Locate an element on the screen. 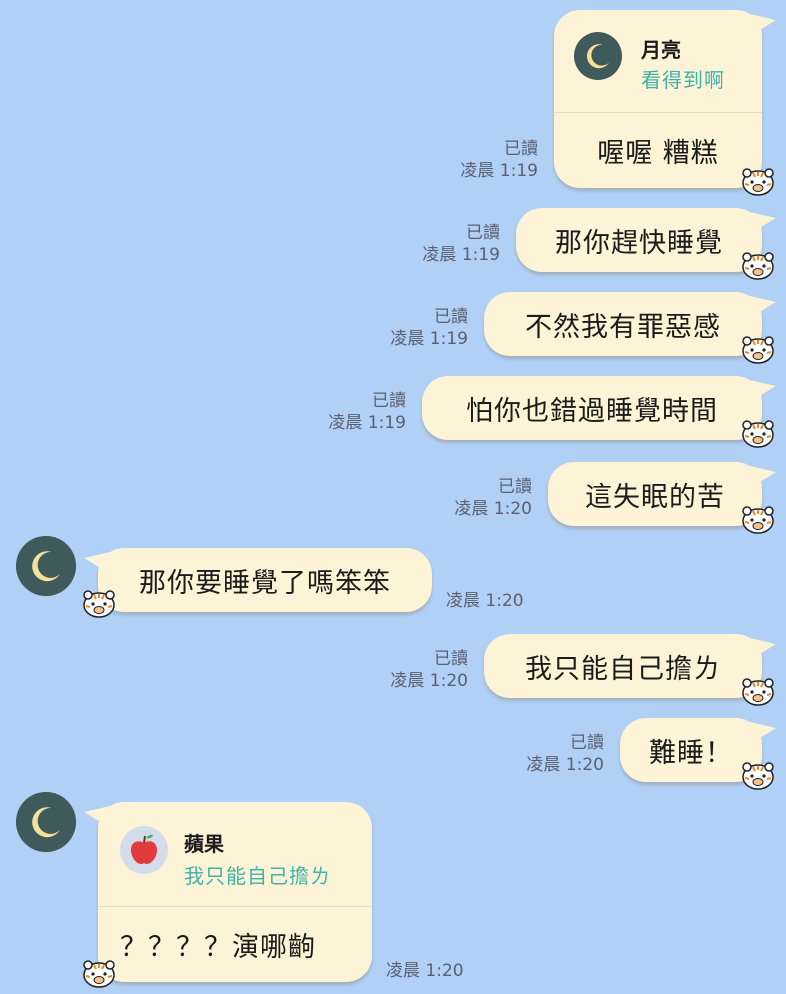  message-bubble: 那你趕快睡覺 is located at coordinates (646, 240).